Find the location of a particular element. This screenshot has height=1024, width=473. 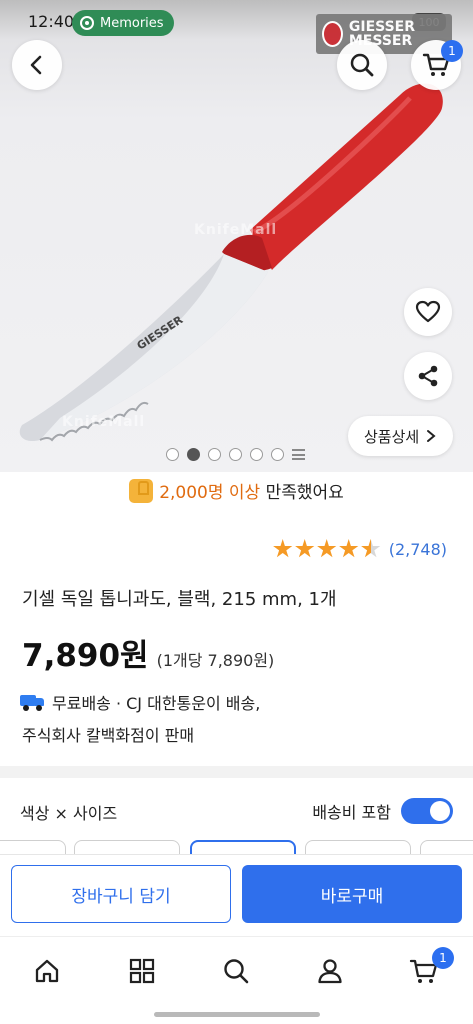

wishlist-button is located at coordinates (428, 312).